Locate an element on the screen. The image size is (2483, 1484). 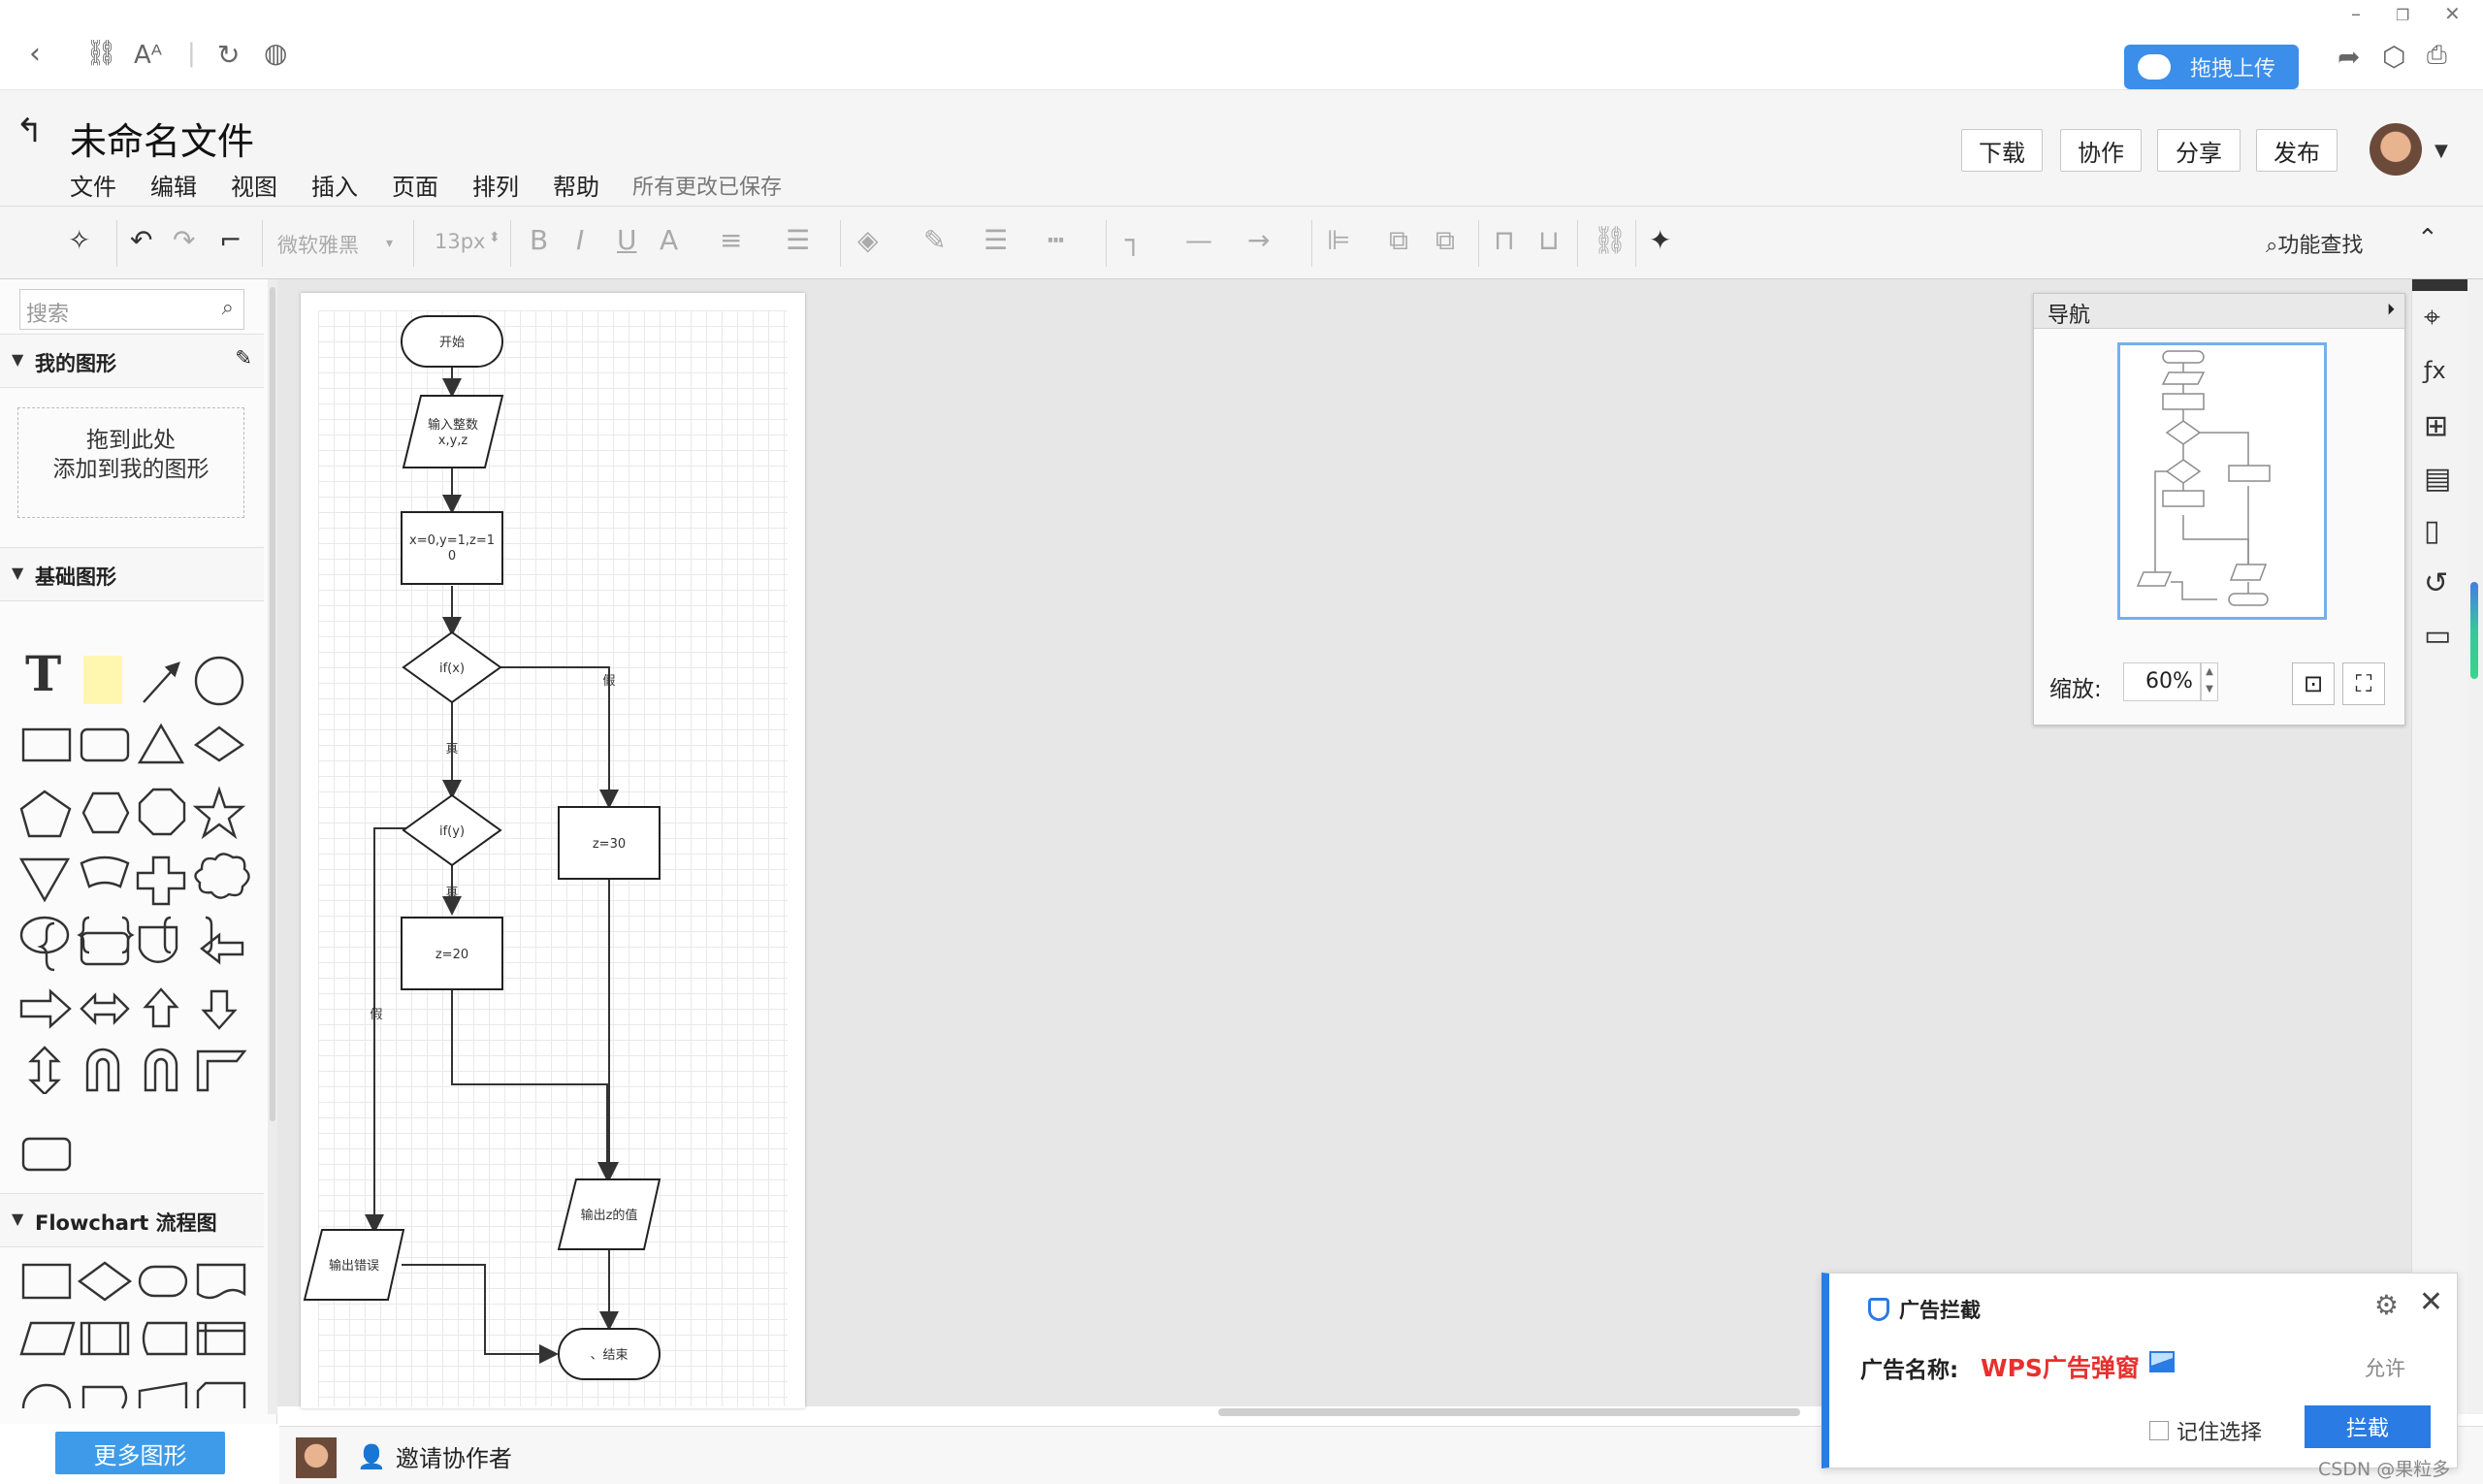
hexagon-shape-icon is located at coordinates (106, 812).